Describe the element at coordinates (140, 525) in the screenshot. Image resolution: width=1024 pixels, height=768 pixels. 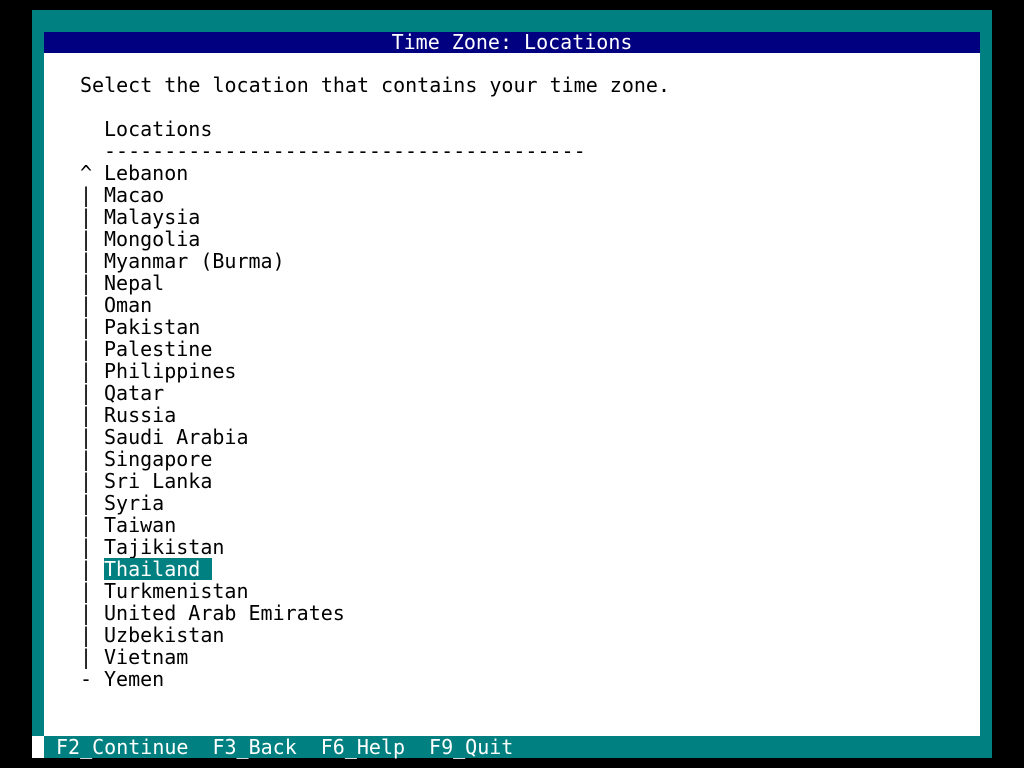
I see `location-label: Taiwan` at that location.